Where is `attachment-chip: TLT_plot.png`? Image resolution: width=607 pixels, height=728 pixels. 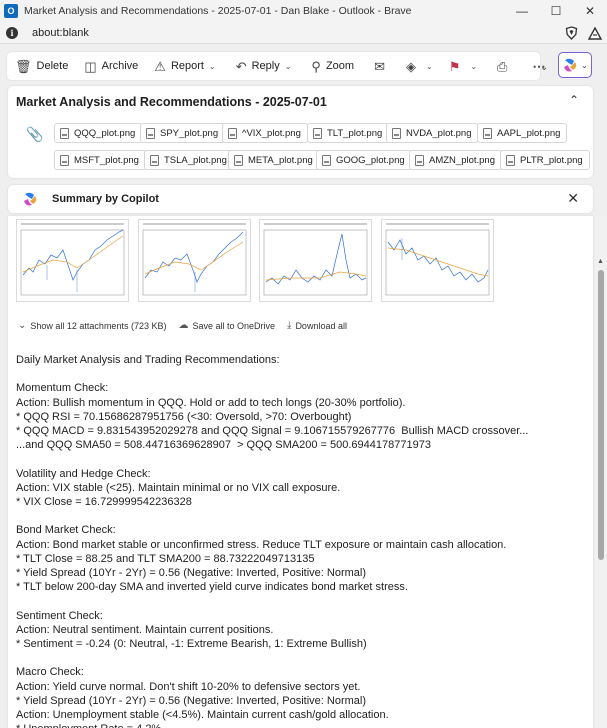
attachment-chip: TLT_plot.png is located at coordinates (348, 133).